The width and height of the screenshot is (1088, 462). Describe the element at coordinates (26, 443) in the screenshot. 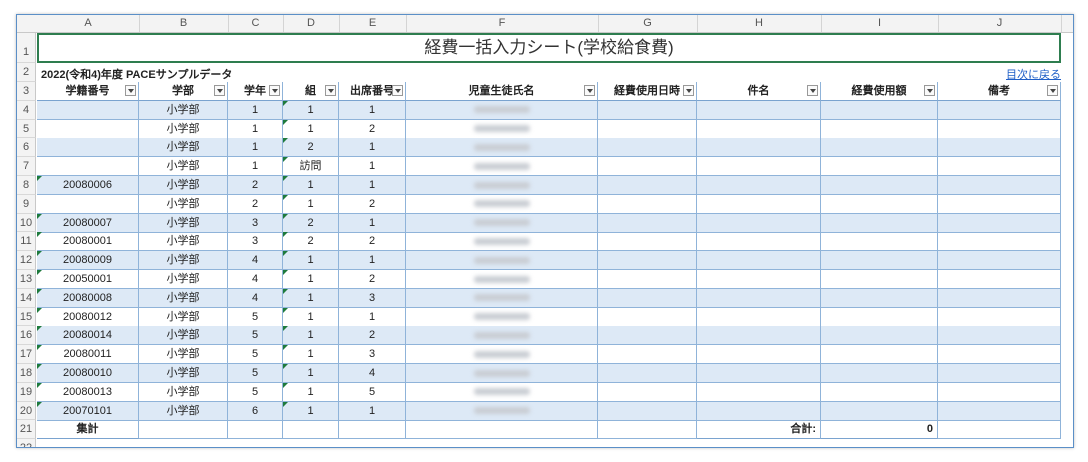

I see `row-header-22: 22` at that location.